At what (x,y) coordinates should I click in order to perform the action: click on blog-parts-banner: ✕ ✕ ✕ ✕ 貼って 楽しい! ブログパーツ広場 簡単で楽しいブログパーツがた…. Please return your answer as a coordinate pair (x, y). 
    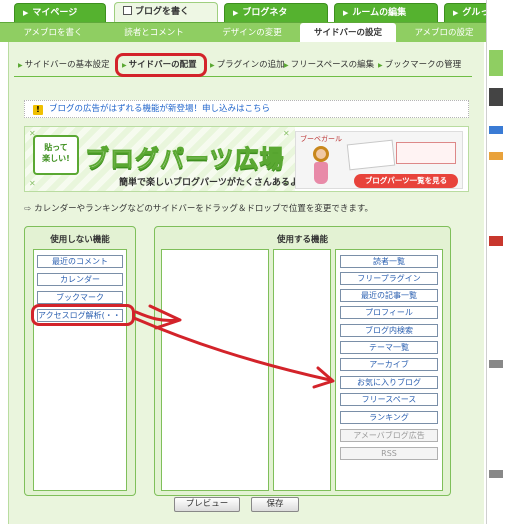
    Looking at the image, I should click on (246, 159).